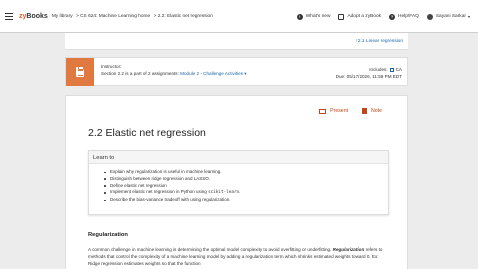 The height and width of the screenshot is (269, 478). What do you see at coordinates (365, 111) in the screenshot?
I see `note-icon` at bounding box center [365, 111].